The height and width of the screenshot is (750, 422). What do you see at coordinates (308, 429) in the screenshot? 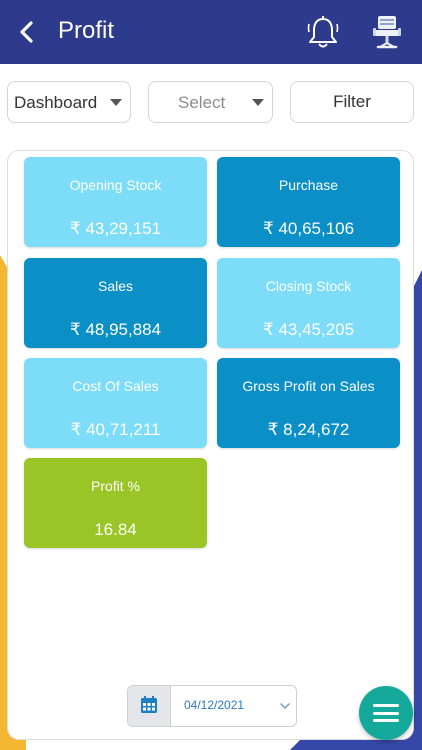
I see `card-value: ₹ 8,24,672` at bounding box center [308, 429].